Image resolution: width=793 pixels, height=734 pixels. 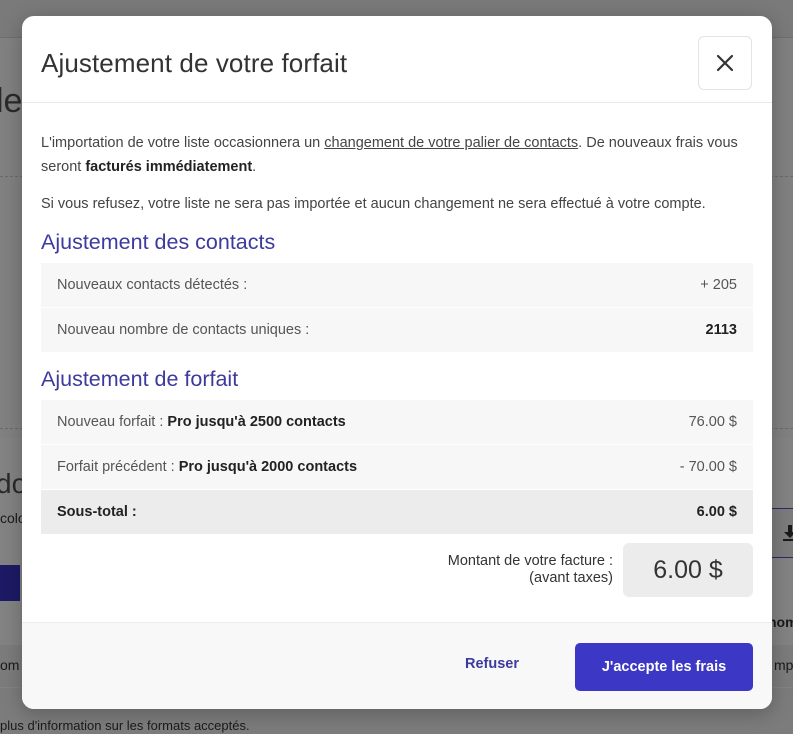 I want to click on plan-section-title: Ajustement de forfait, so click(x=140, y=379).